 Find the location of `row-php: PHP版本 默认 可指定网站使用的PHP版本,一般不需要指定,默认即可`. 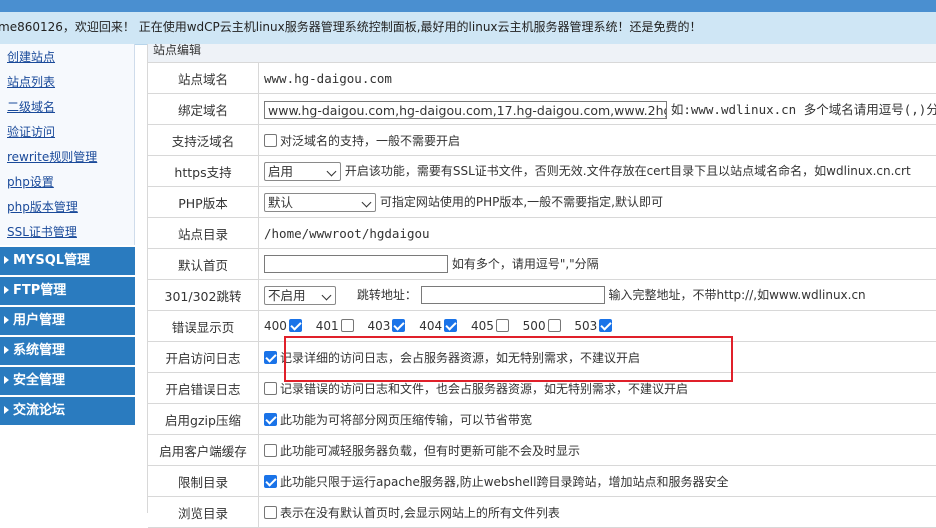

row-php: PHP版本 默认 可指定网站使用的PHP版本,一般不需要指定,默认即可 is located at coordinates (542, 202).